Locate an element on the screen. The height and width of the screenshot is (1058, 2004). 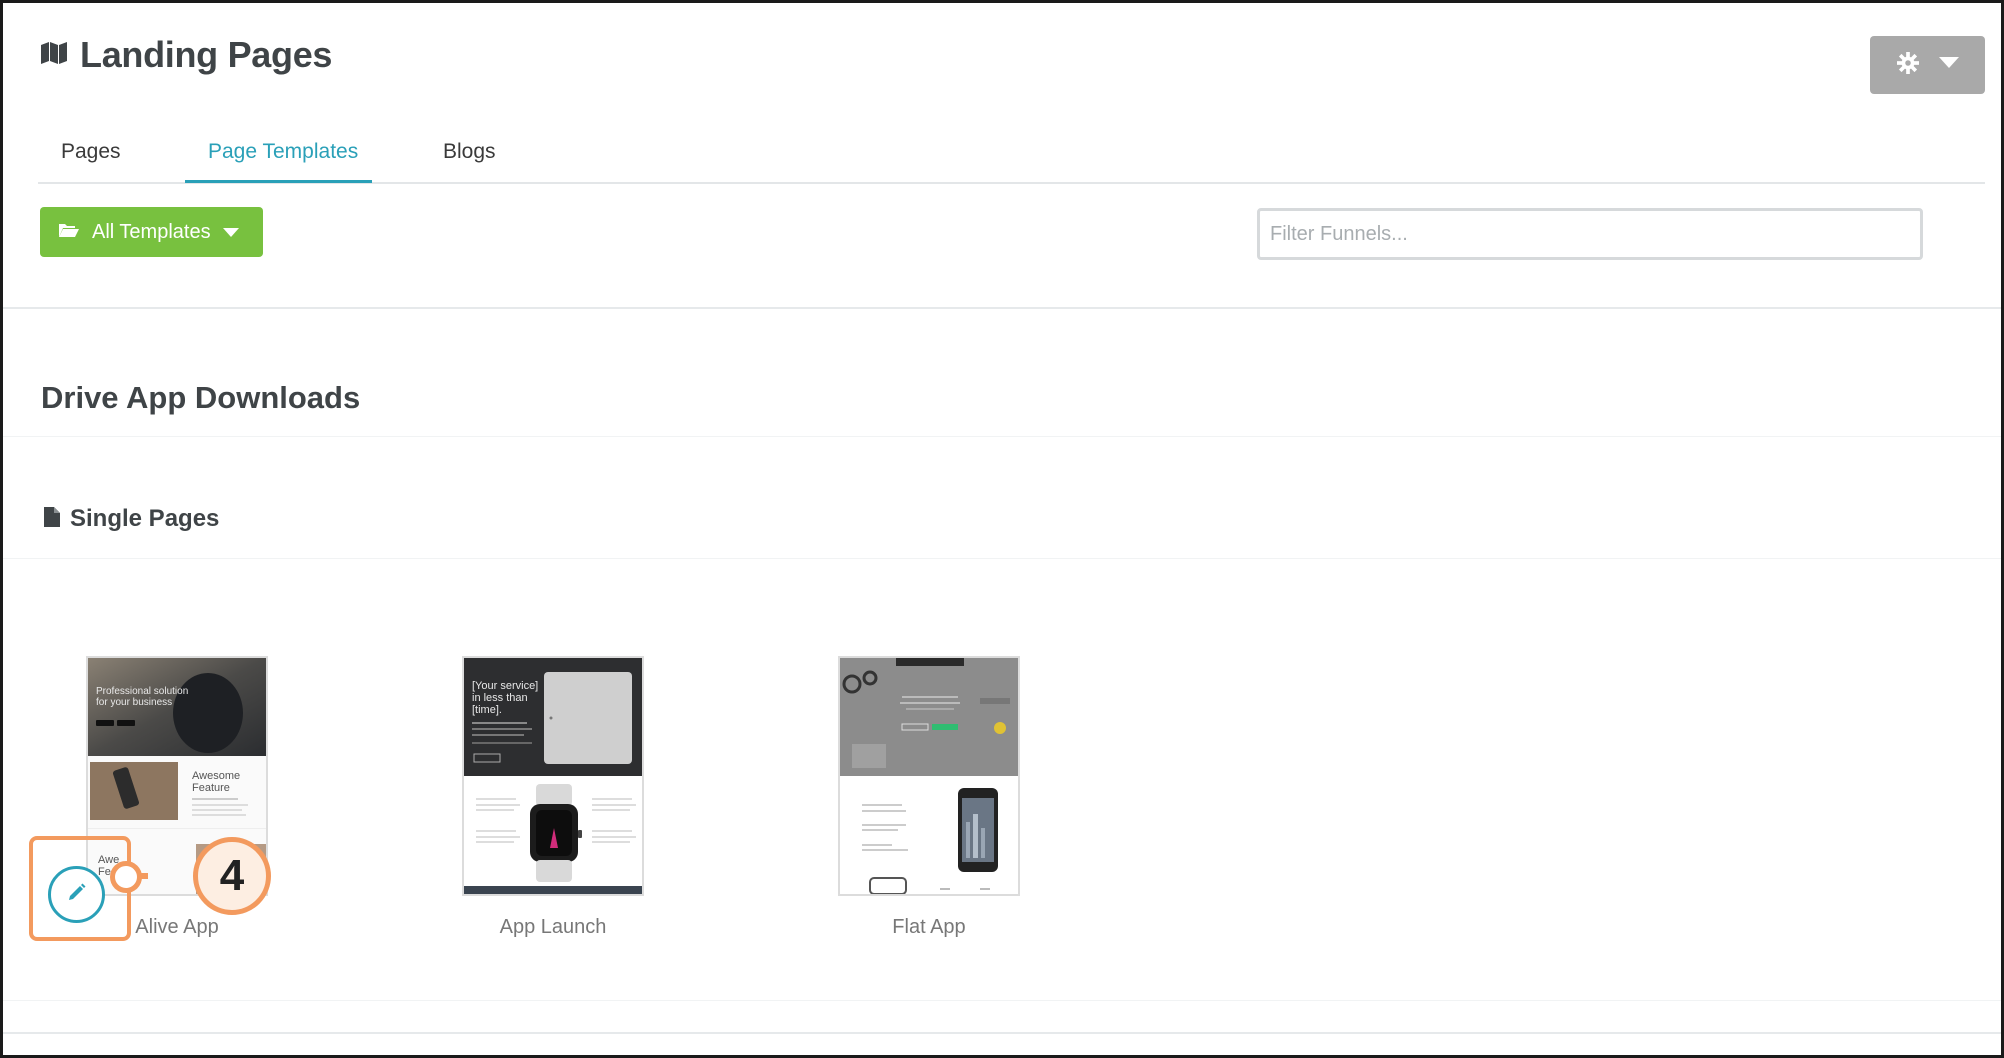
edit-template-button is located at coordinates (76, 894).